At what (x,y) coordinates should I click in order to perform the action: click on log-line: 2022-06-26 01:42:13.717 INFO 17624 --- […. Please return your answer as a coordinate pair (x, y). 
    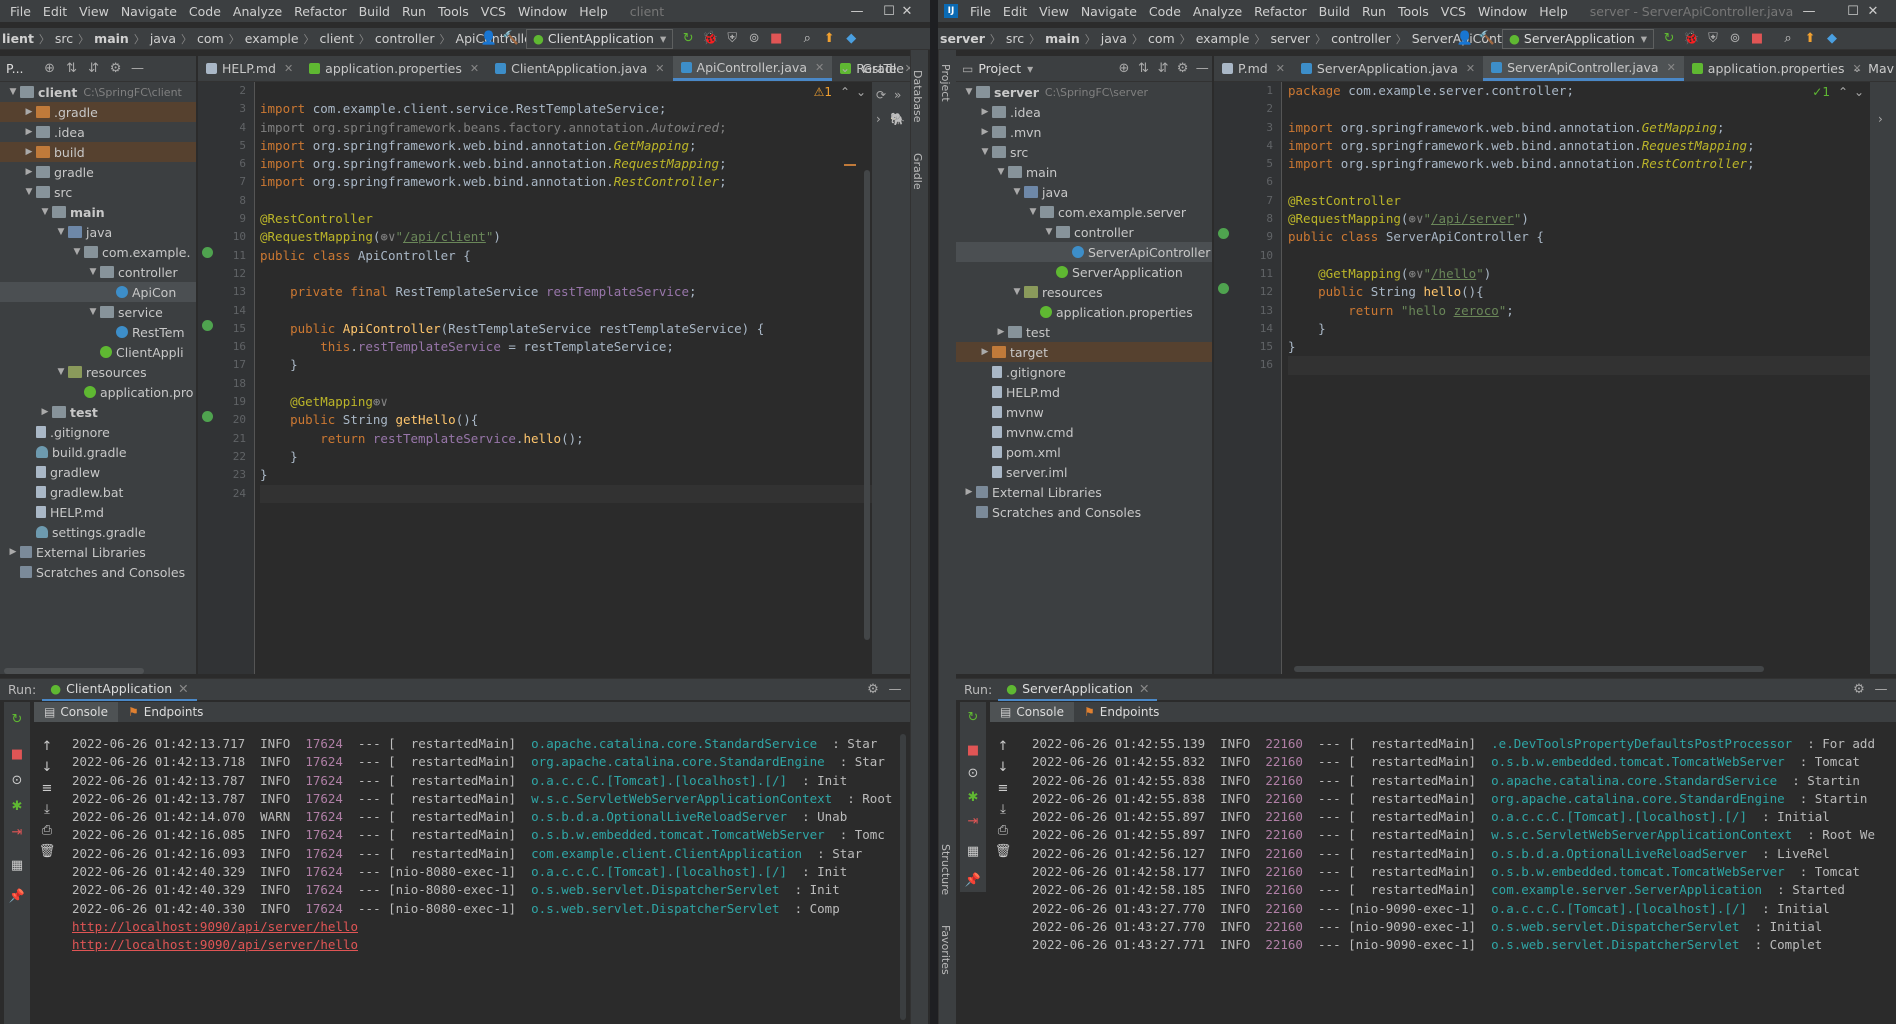
    Looking at the image, I should click on (486, 744).